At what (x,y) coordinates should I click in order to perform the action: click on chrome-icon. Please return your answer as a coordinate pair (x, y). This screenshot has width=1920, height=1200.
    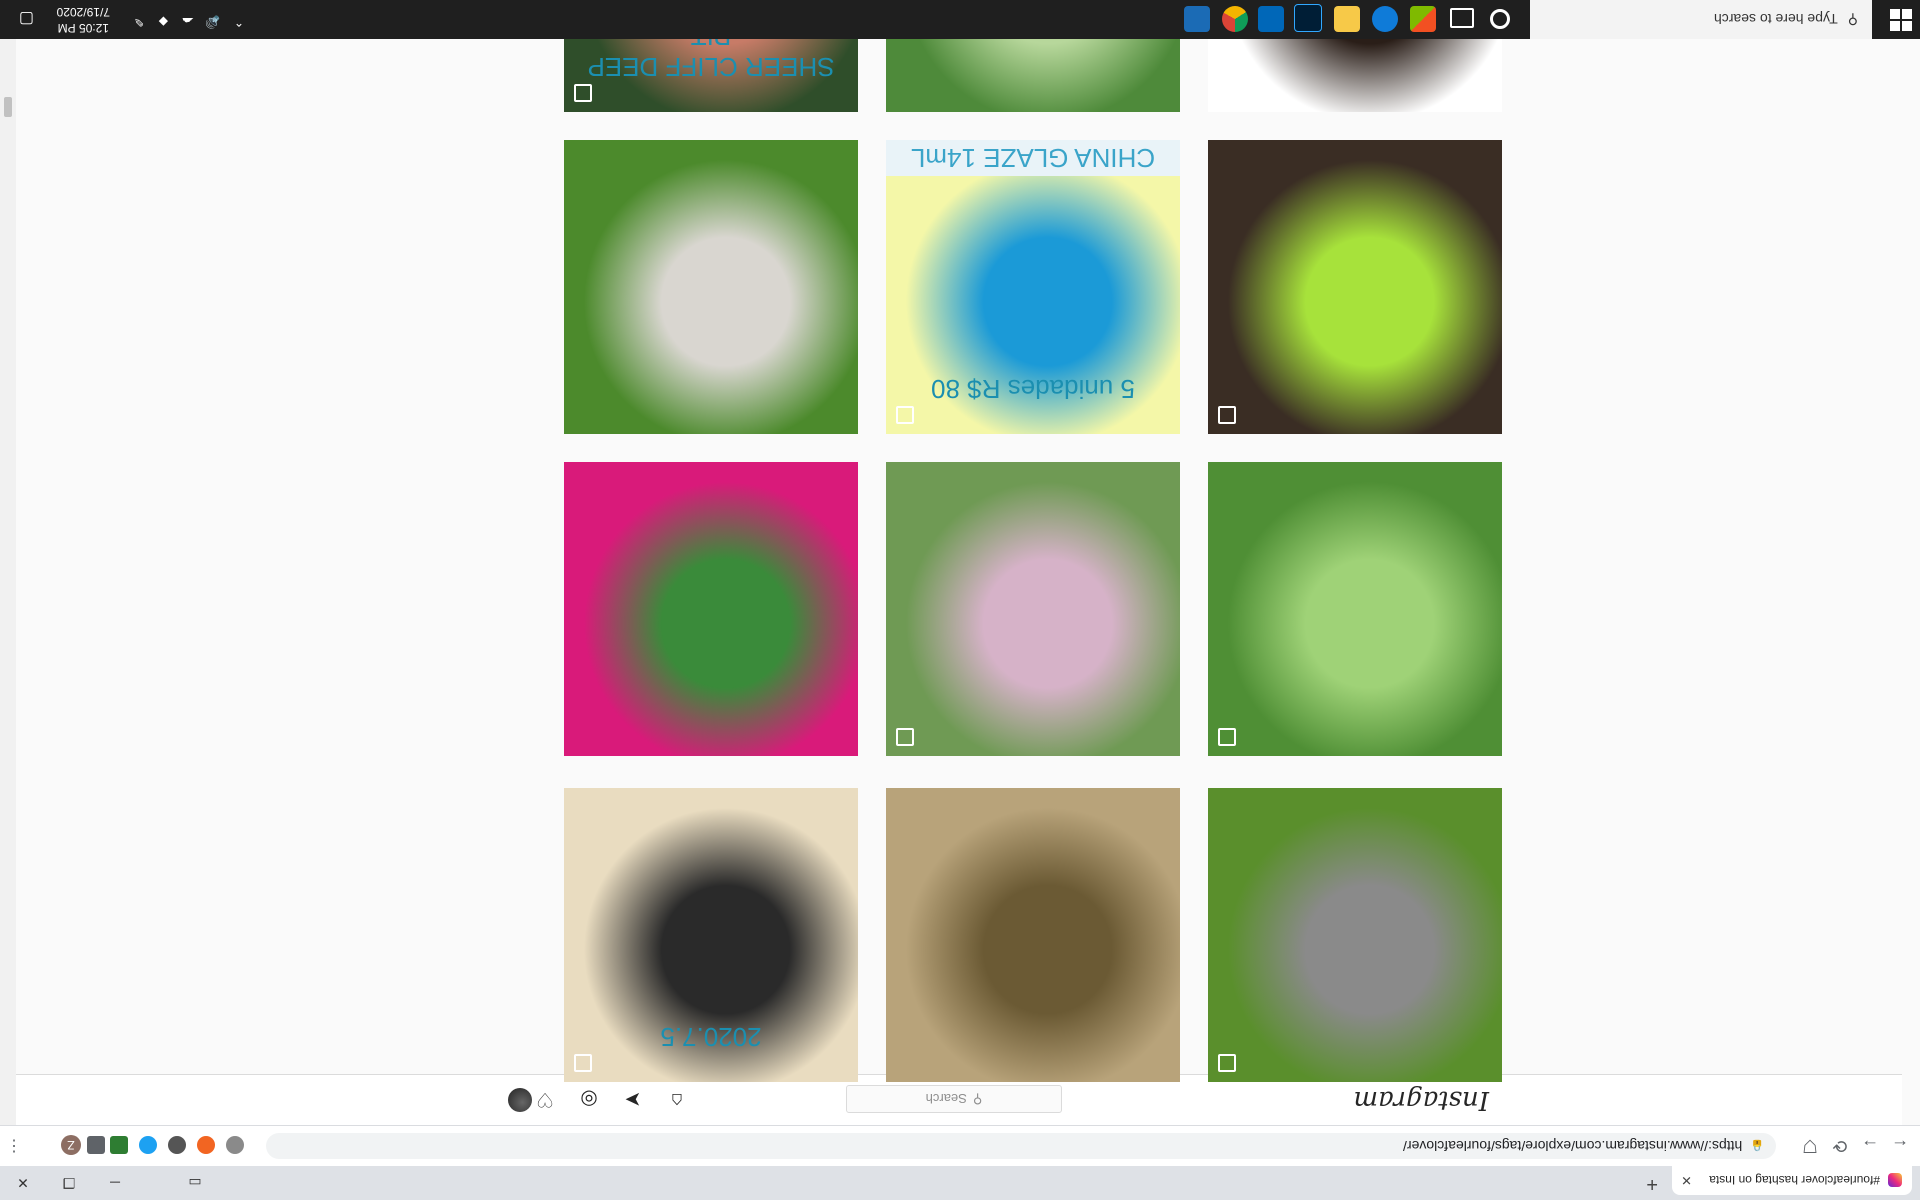
    Looking at the image, I should click on (1235, 19).